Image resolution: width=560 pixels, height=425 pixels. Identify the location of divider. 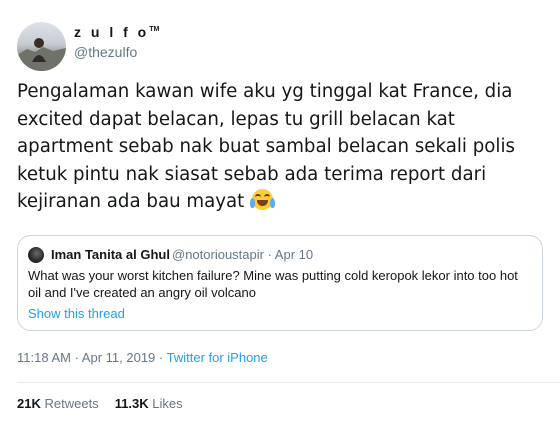
(288, 382).